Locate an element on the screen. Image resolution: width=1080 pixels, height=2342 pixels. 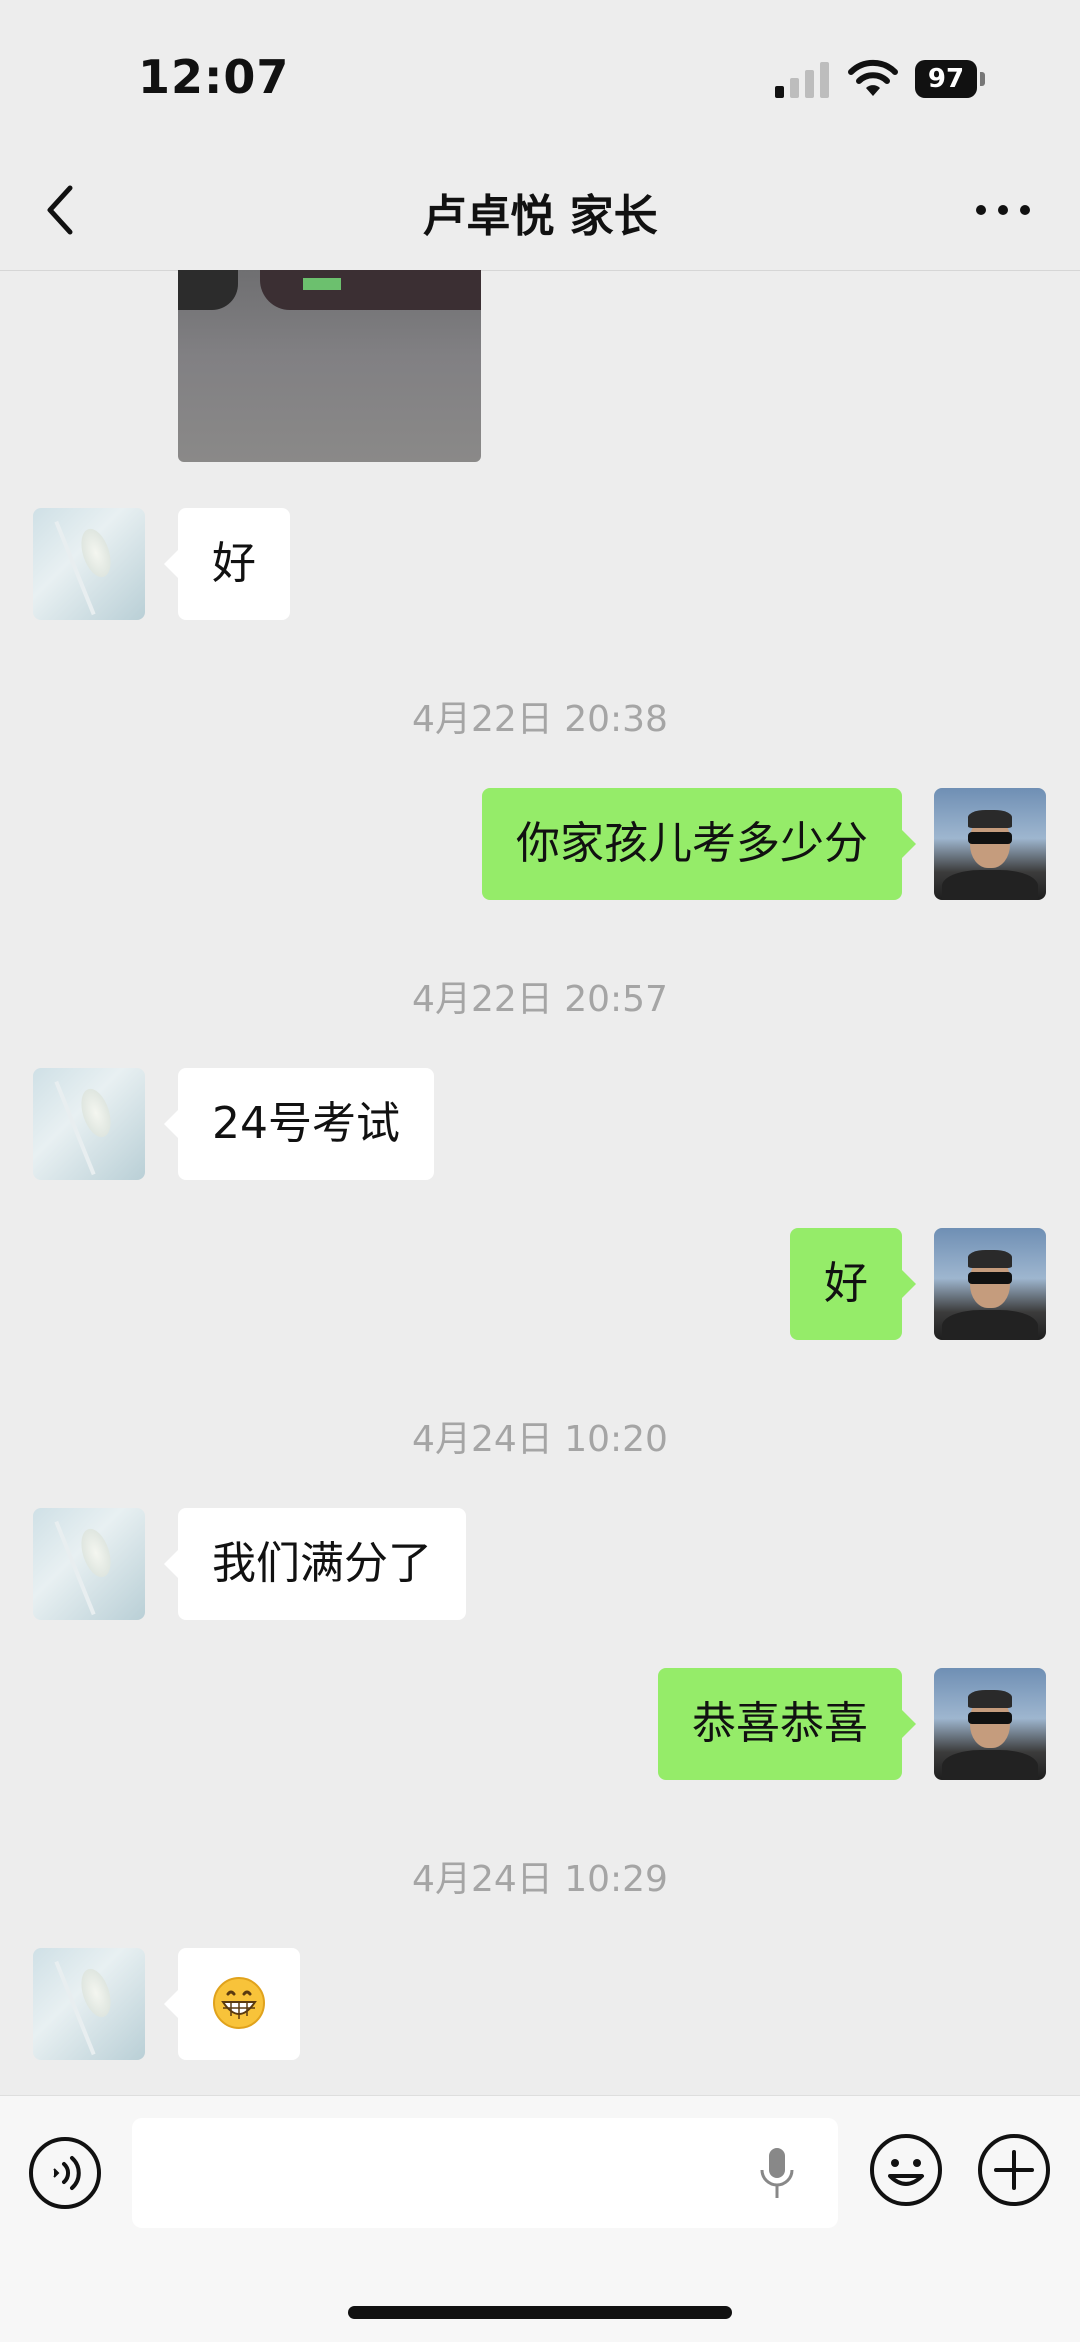
incoming-message: 好 is located at coordinates (227, 564).